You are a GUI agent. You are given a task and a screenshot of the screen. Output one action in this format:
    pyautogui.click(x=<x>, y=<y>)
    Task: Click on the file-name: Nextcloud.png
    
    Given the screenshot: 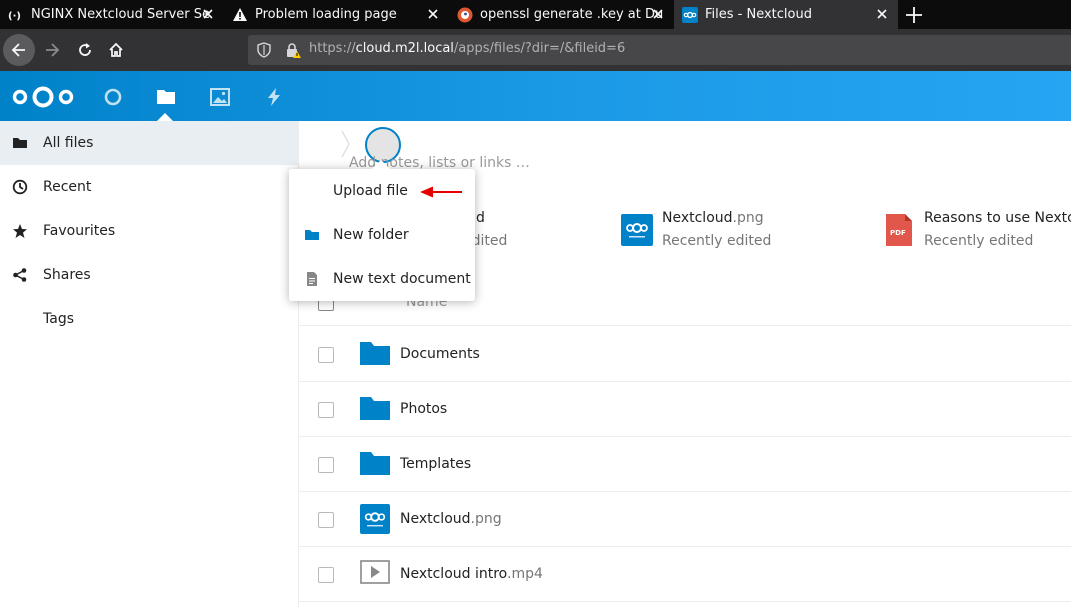 What is the action you would take?
    pyautogui.click(x=451, y=519)
    